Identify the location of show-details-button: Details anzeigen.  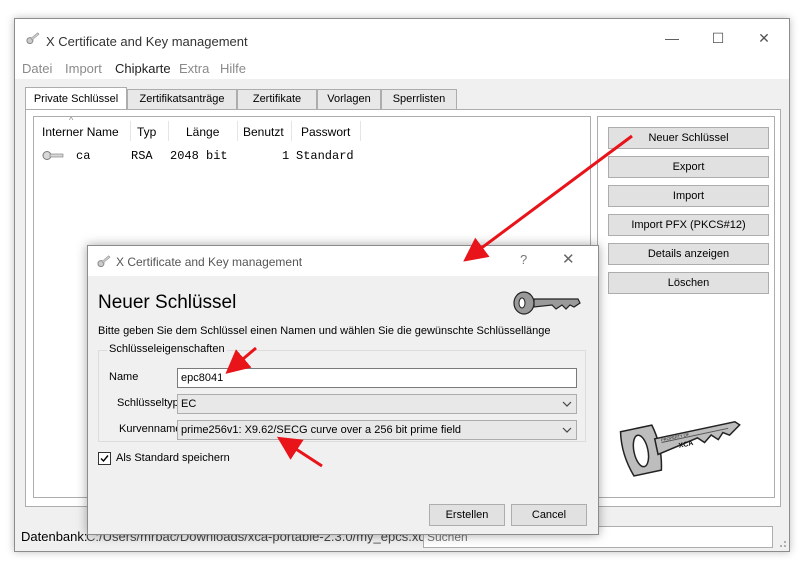
(688, 254).